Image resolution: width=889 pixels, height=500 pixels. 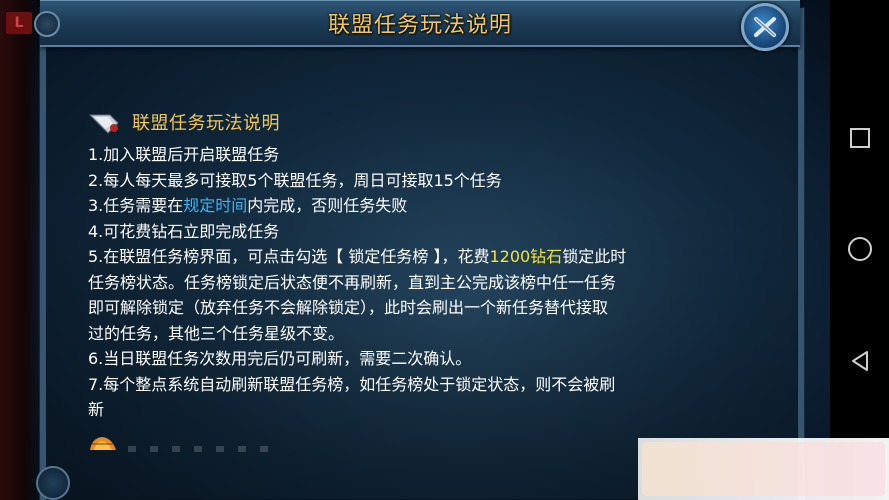 I want to click on close-x-icon, so click(x=765, y=27).